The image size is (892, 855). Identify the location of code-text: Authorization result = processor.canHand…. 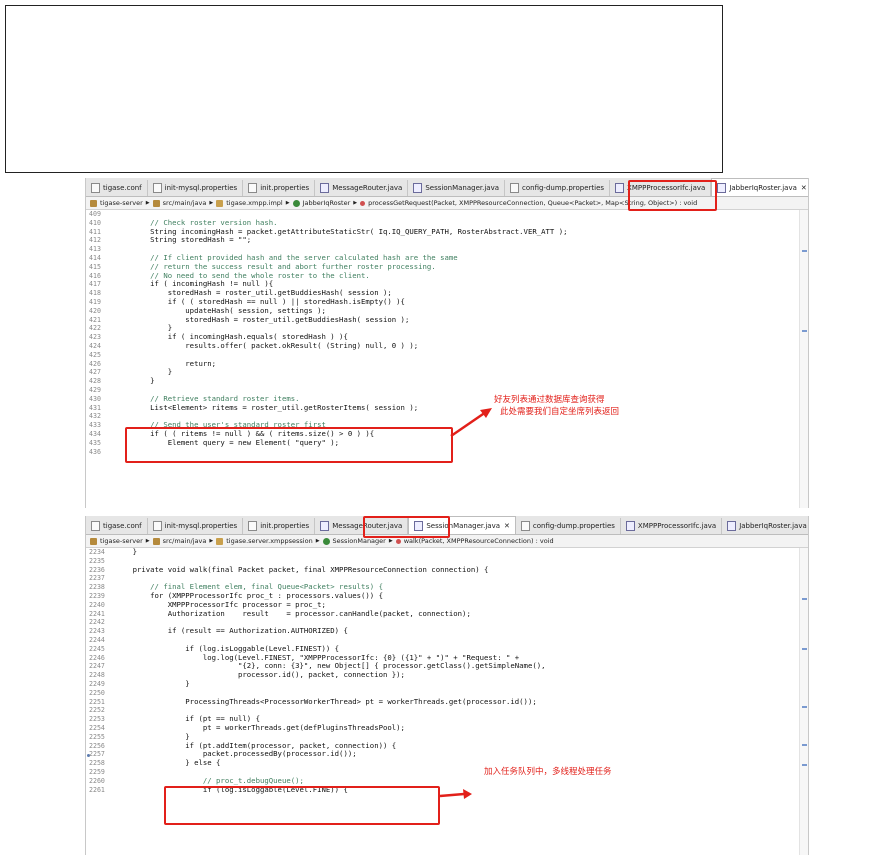
(293, 613).